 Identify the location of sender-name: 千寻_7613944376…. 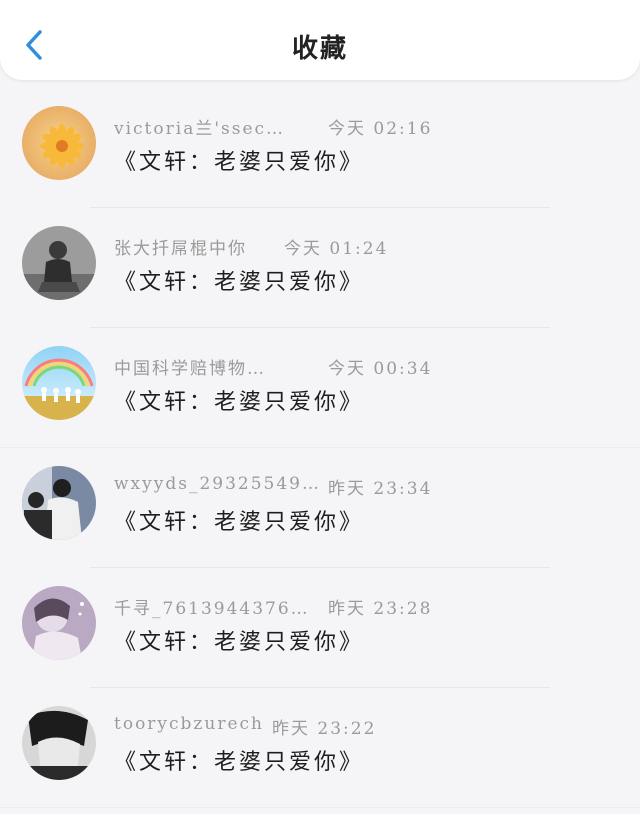
(212, 609).